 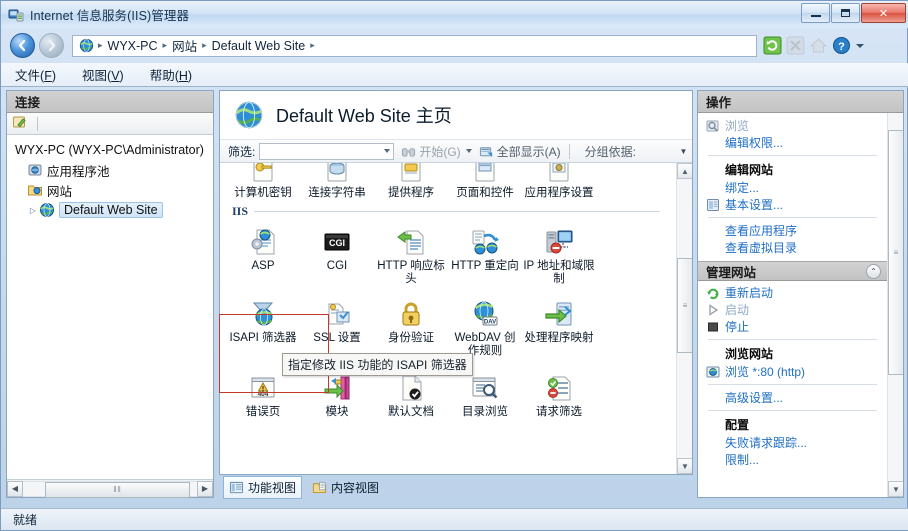 I want to click on features-vscrollbar: ▲ ≡ ▼, so click(x=684, y=318).